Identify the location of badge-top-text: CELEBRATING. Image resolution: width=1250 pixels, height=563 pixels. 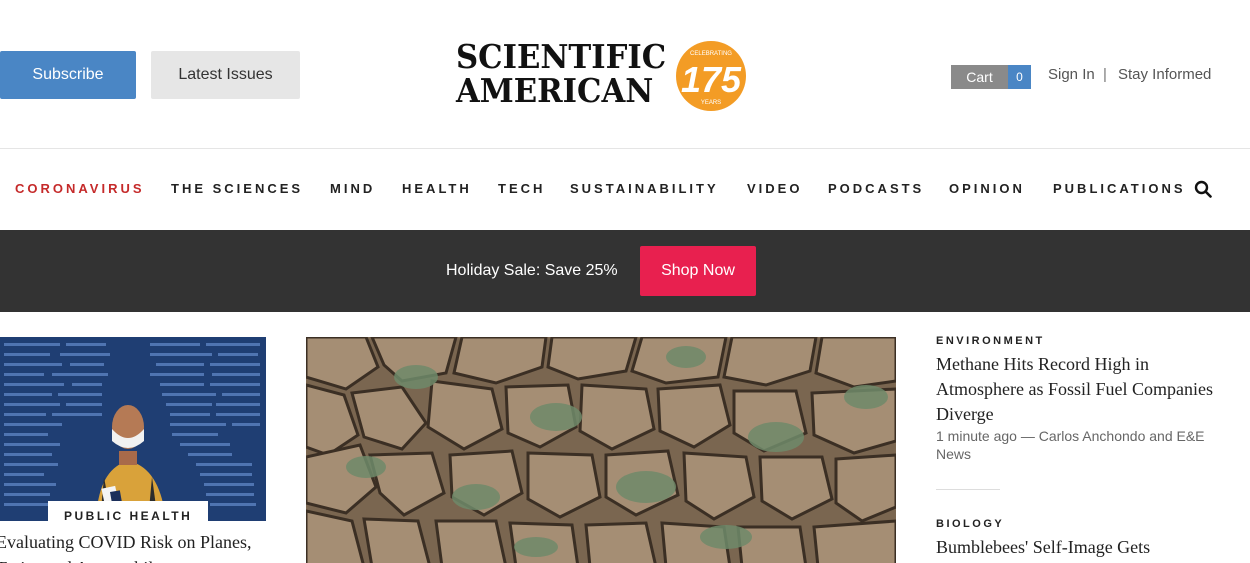
(711, 54).